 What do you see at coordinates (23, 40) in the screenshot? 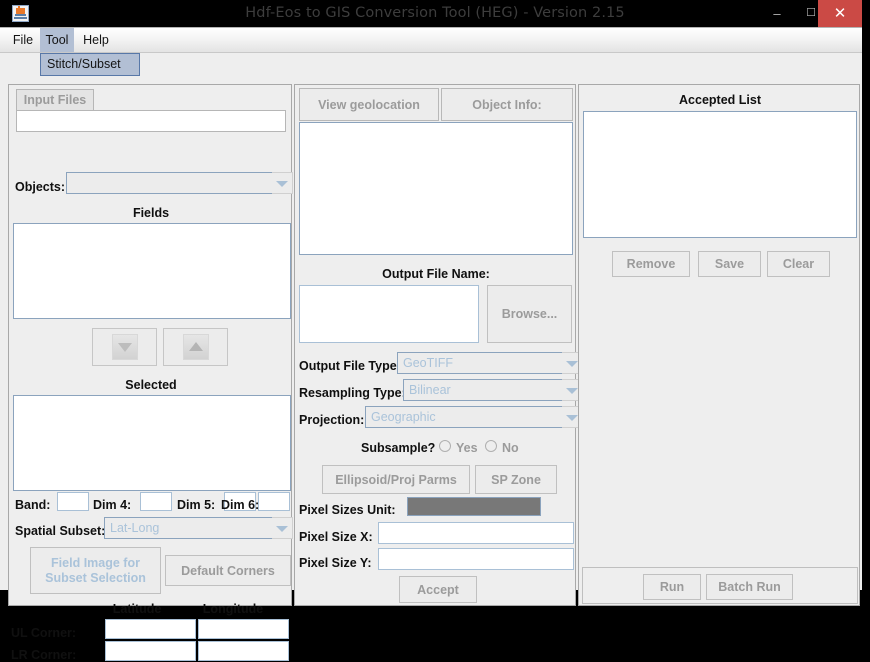
I see `menu-file: File` at bounding box center [23, 40].